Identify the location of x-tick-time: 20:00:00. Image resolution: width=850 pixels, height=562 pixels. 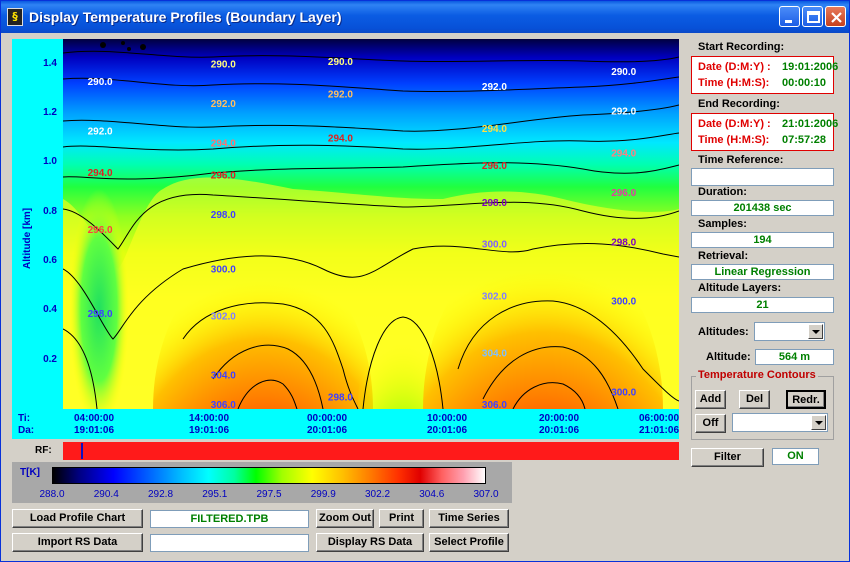
(559, 418).